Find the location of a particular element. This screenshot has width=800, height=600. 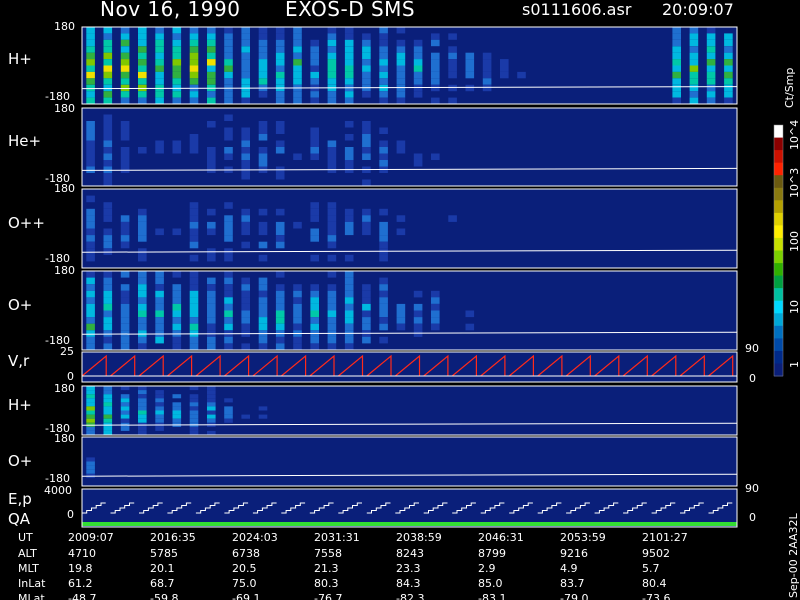

orbit-row-label: ALT is located at coordinates (27, 553).